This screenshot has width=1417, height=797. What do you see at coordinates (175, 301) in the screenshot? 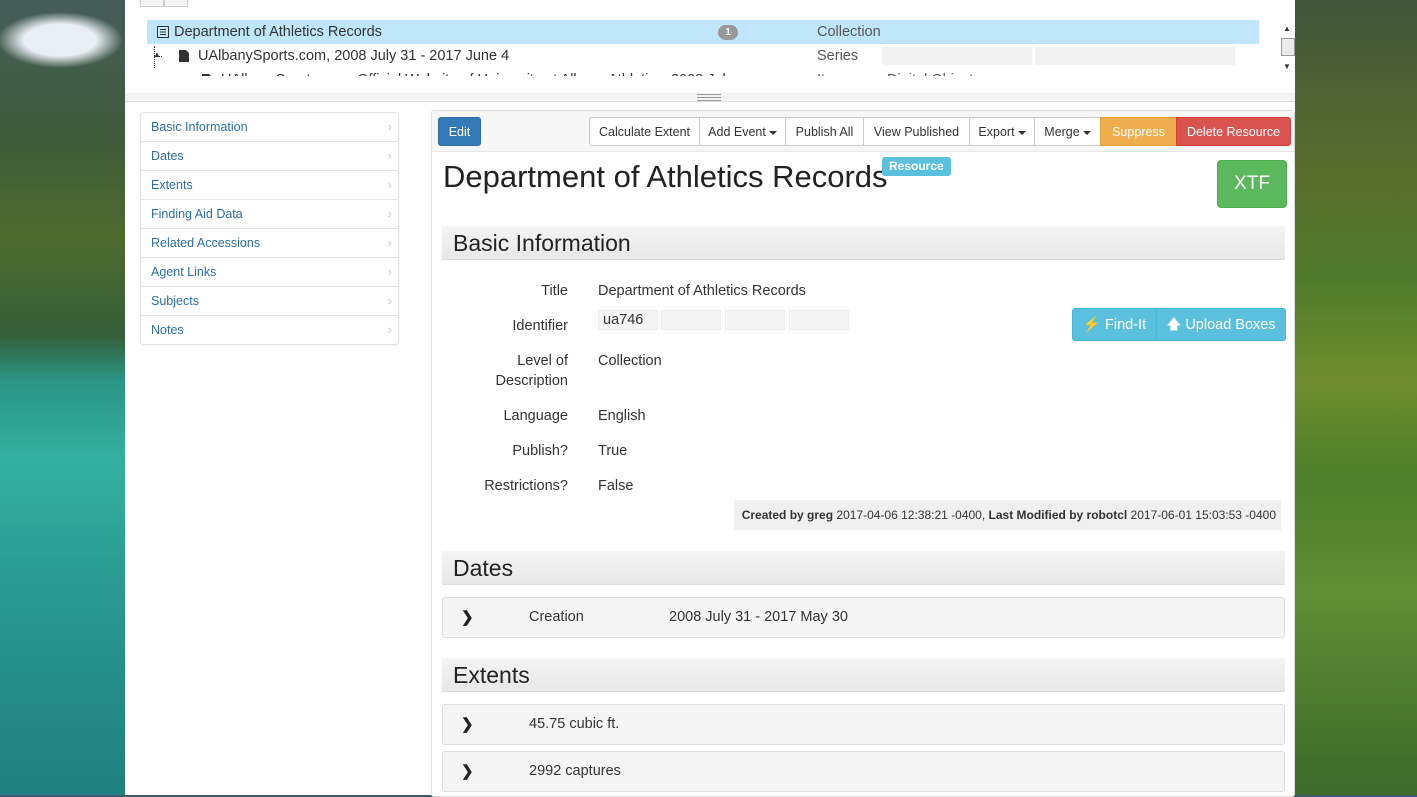
I see `sidebar-item-label: Subjects` at bounding box center [175, 301].